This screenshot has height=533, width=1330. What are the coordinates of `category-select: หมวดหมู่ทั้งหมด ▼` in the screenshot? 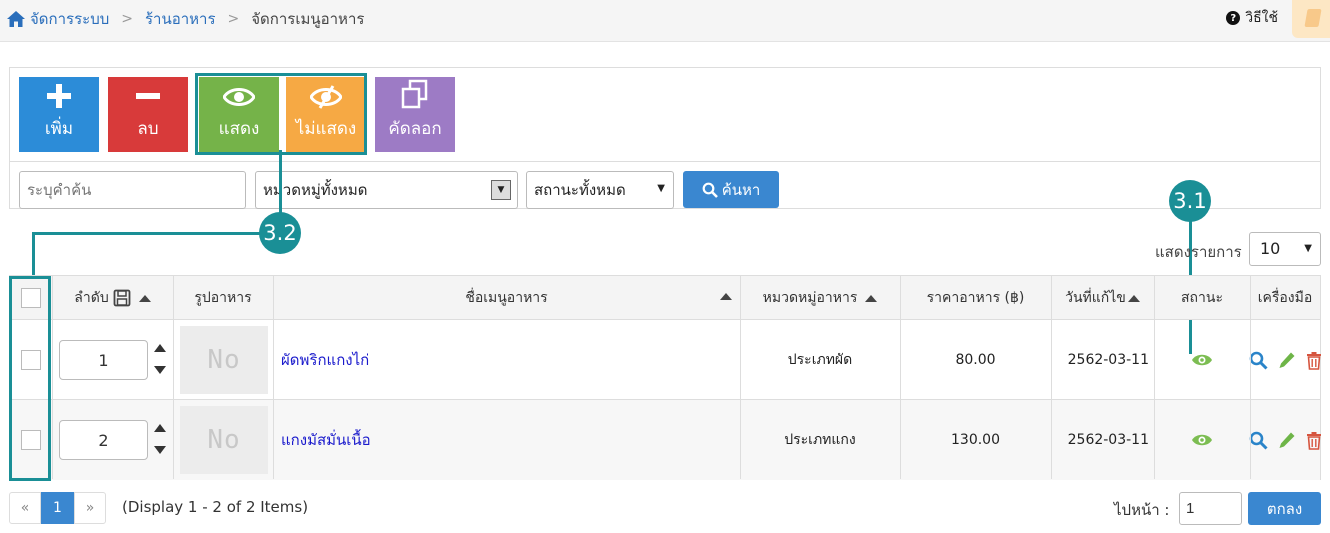 It's located at (386, 190).